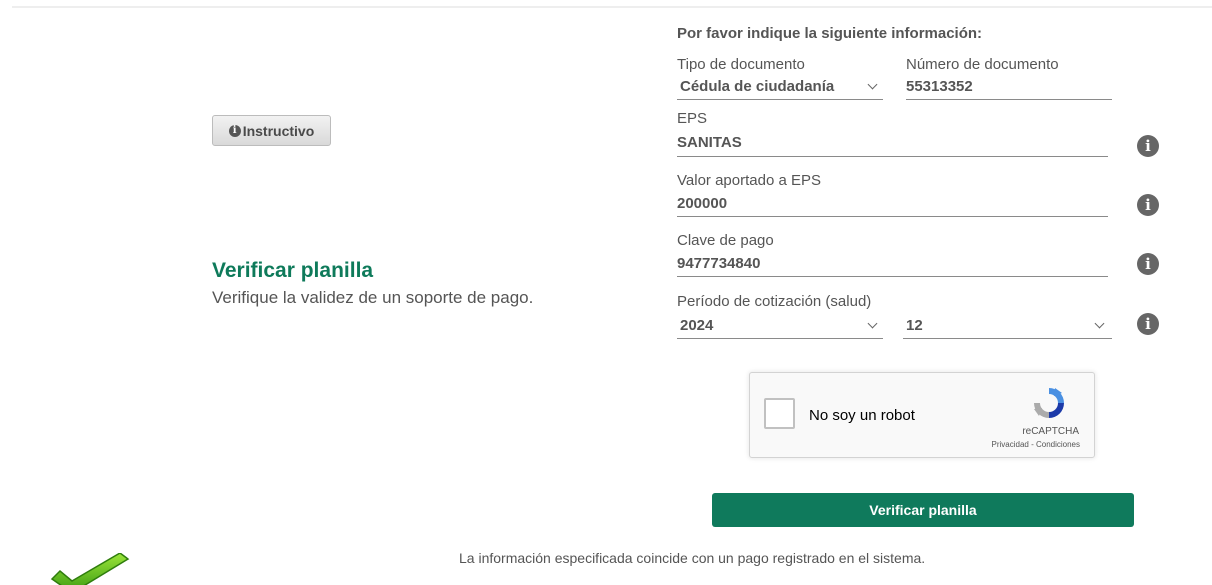 The height and width of the screenshot is (585, 1212). What do you see at coordinates (709, 142) in the screenshot?
I see `eps-value: SANITAS` at bounding box center [709, 142].